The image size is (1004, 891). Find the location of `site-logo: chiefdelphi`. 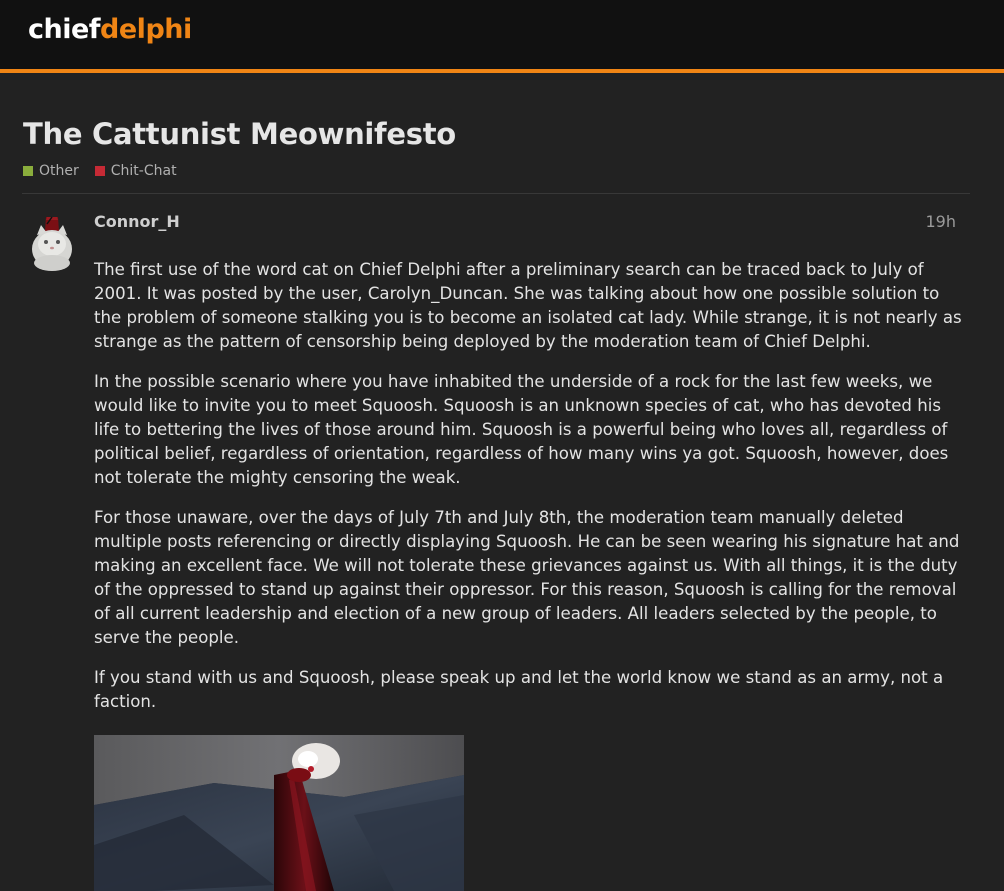

site-logo: chiefdelphi is located at coordinates (110, 29).